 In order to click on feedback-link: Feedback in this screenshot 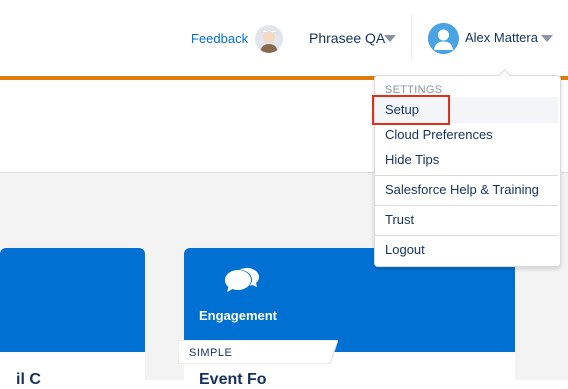, I will do `click(219, 38)`.